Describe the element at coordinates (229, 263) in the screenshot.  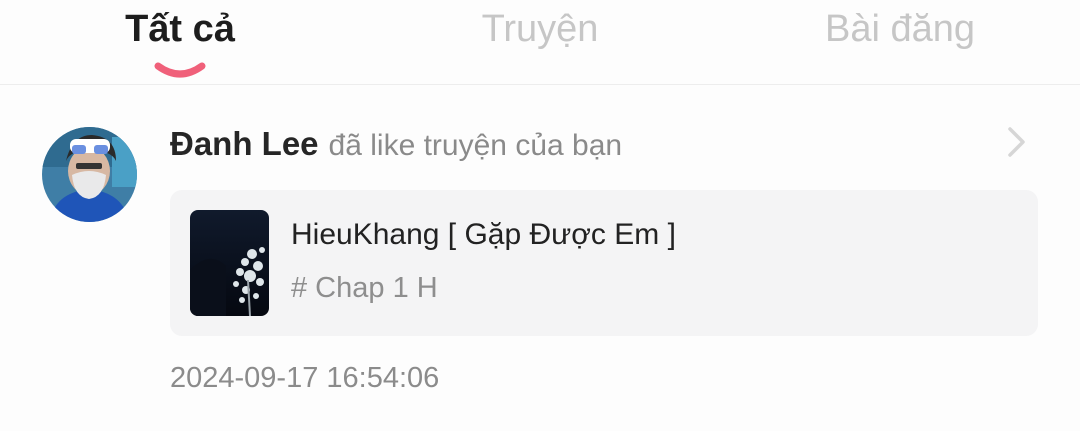
I see `story-thumbnail` at that location.